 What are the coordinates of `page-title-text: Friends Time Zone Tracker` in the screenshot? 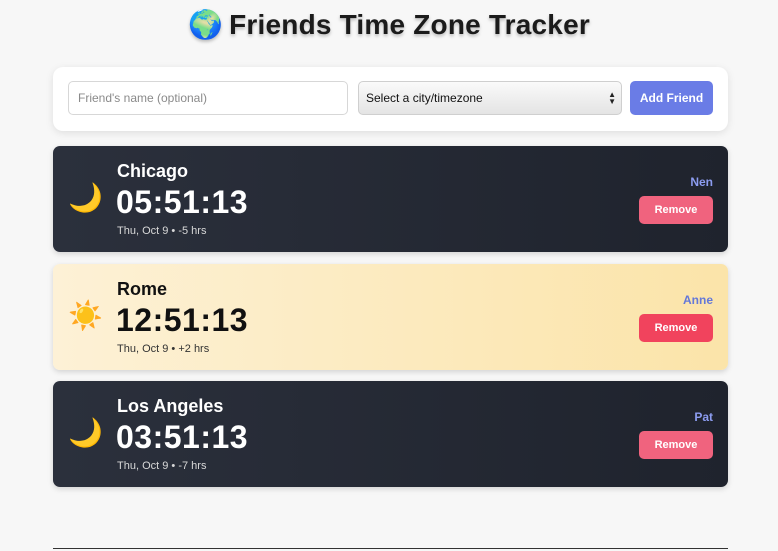 It's located at (409, 24).